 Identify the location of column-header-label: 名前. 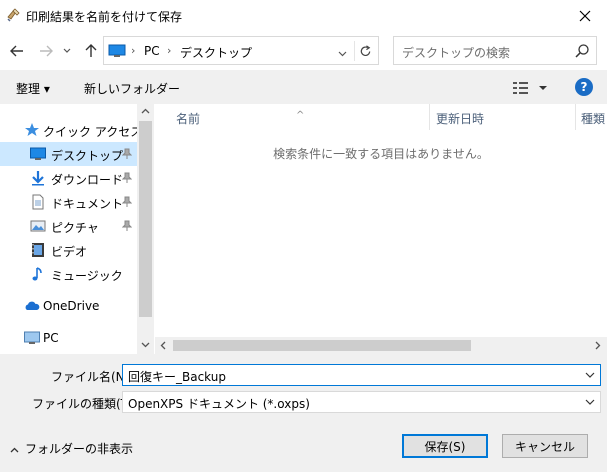
(188, 119).